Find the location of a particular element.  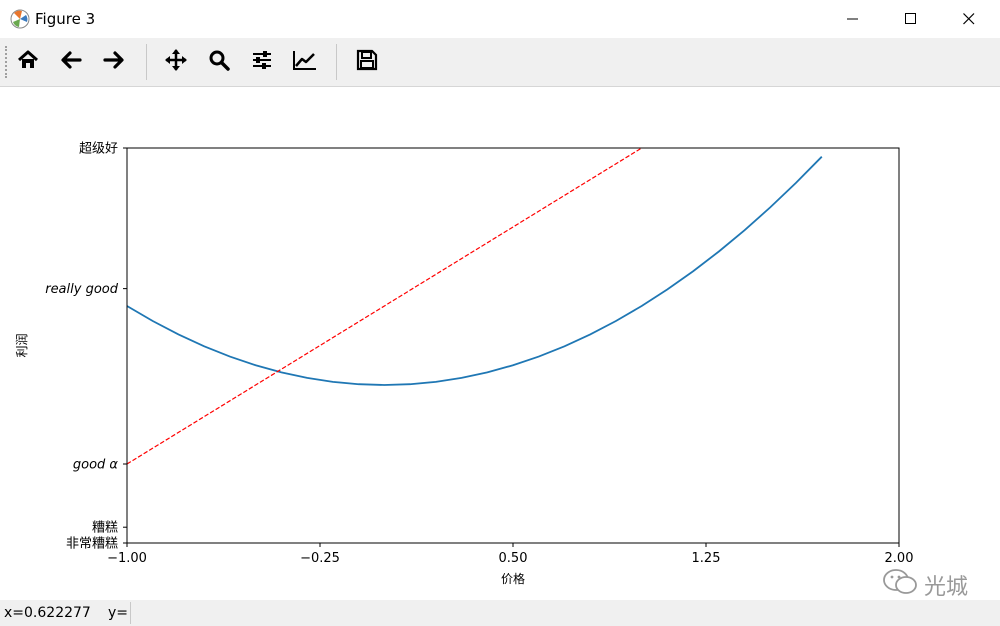

x-axis-label: 价格 is located at coordinates (513, 578).